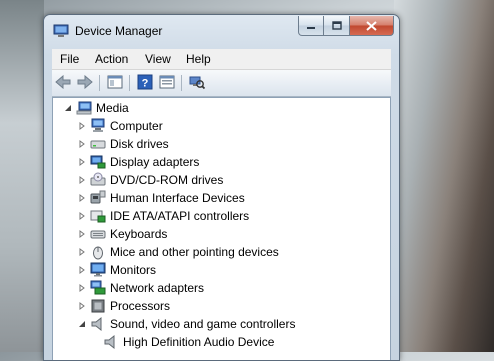 The width and height of the screenshot is (494, 361). Describe the element at coordinates (98, 144) in the screenshot. I see `disk-drive-icon` at that location.